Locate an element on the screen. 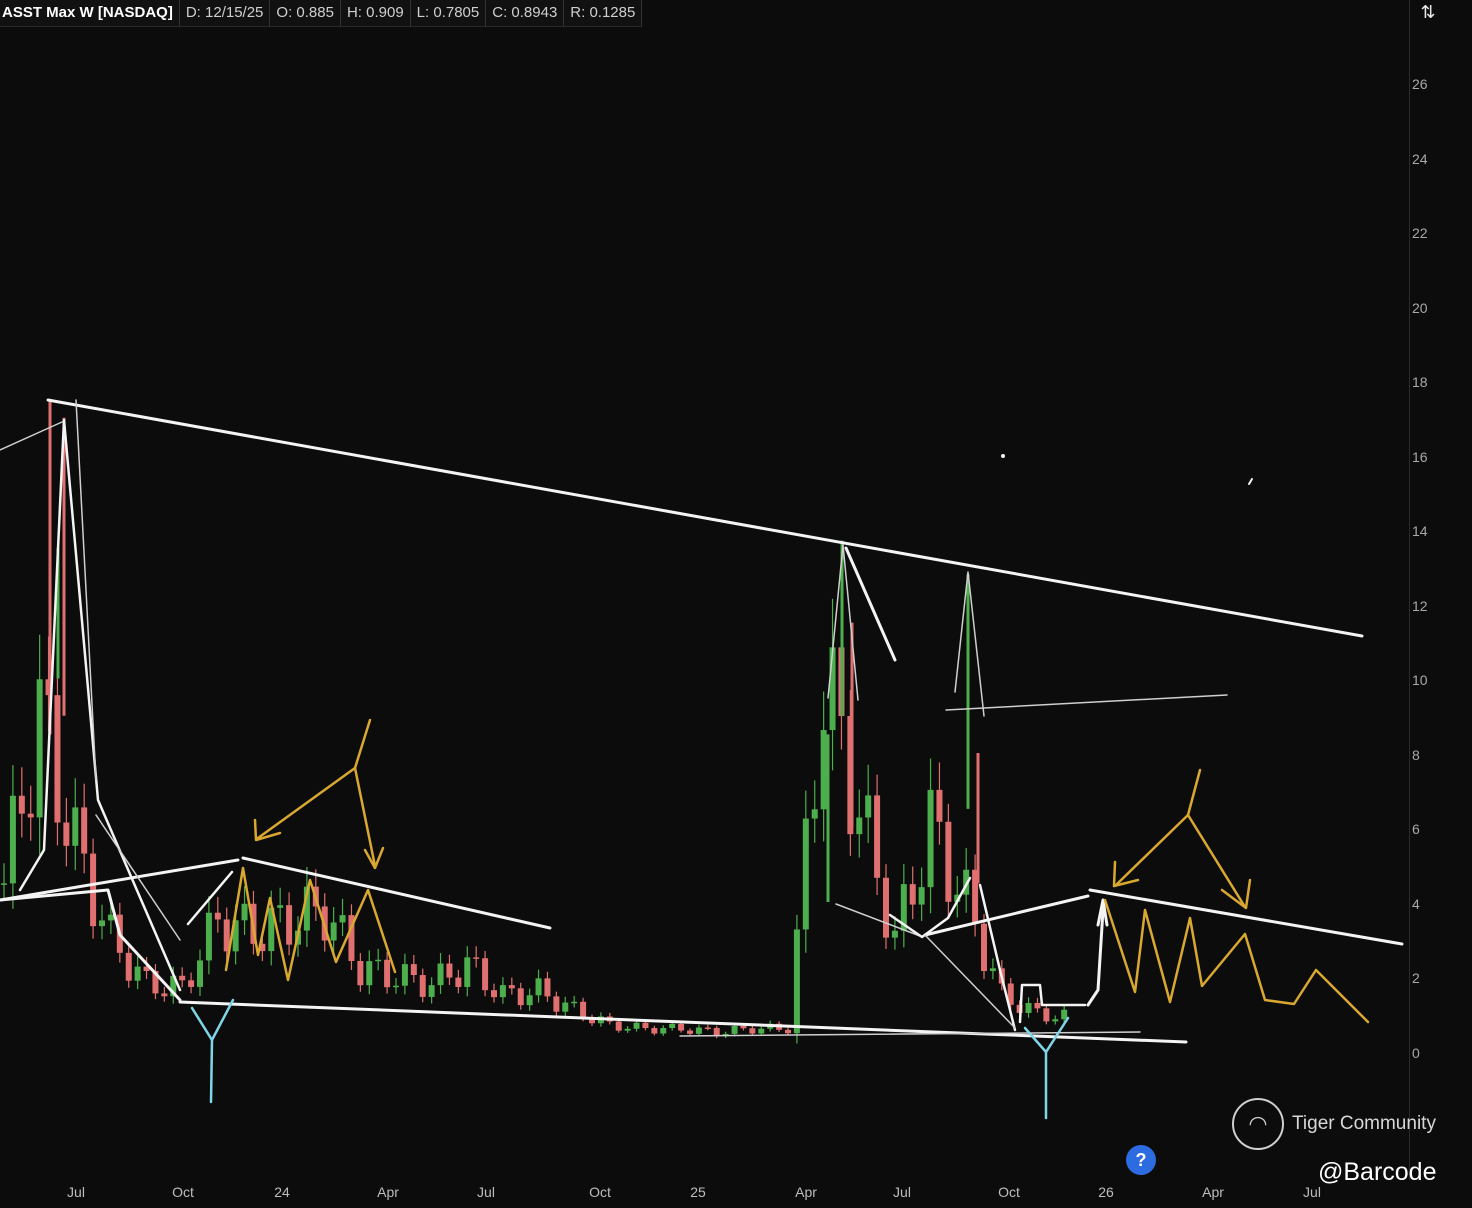 Image resolution: width=1472 pixels, height=1208 pixels. time-tick-label: 24 is located at coordinates (282, 1192).